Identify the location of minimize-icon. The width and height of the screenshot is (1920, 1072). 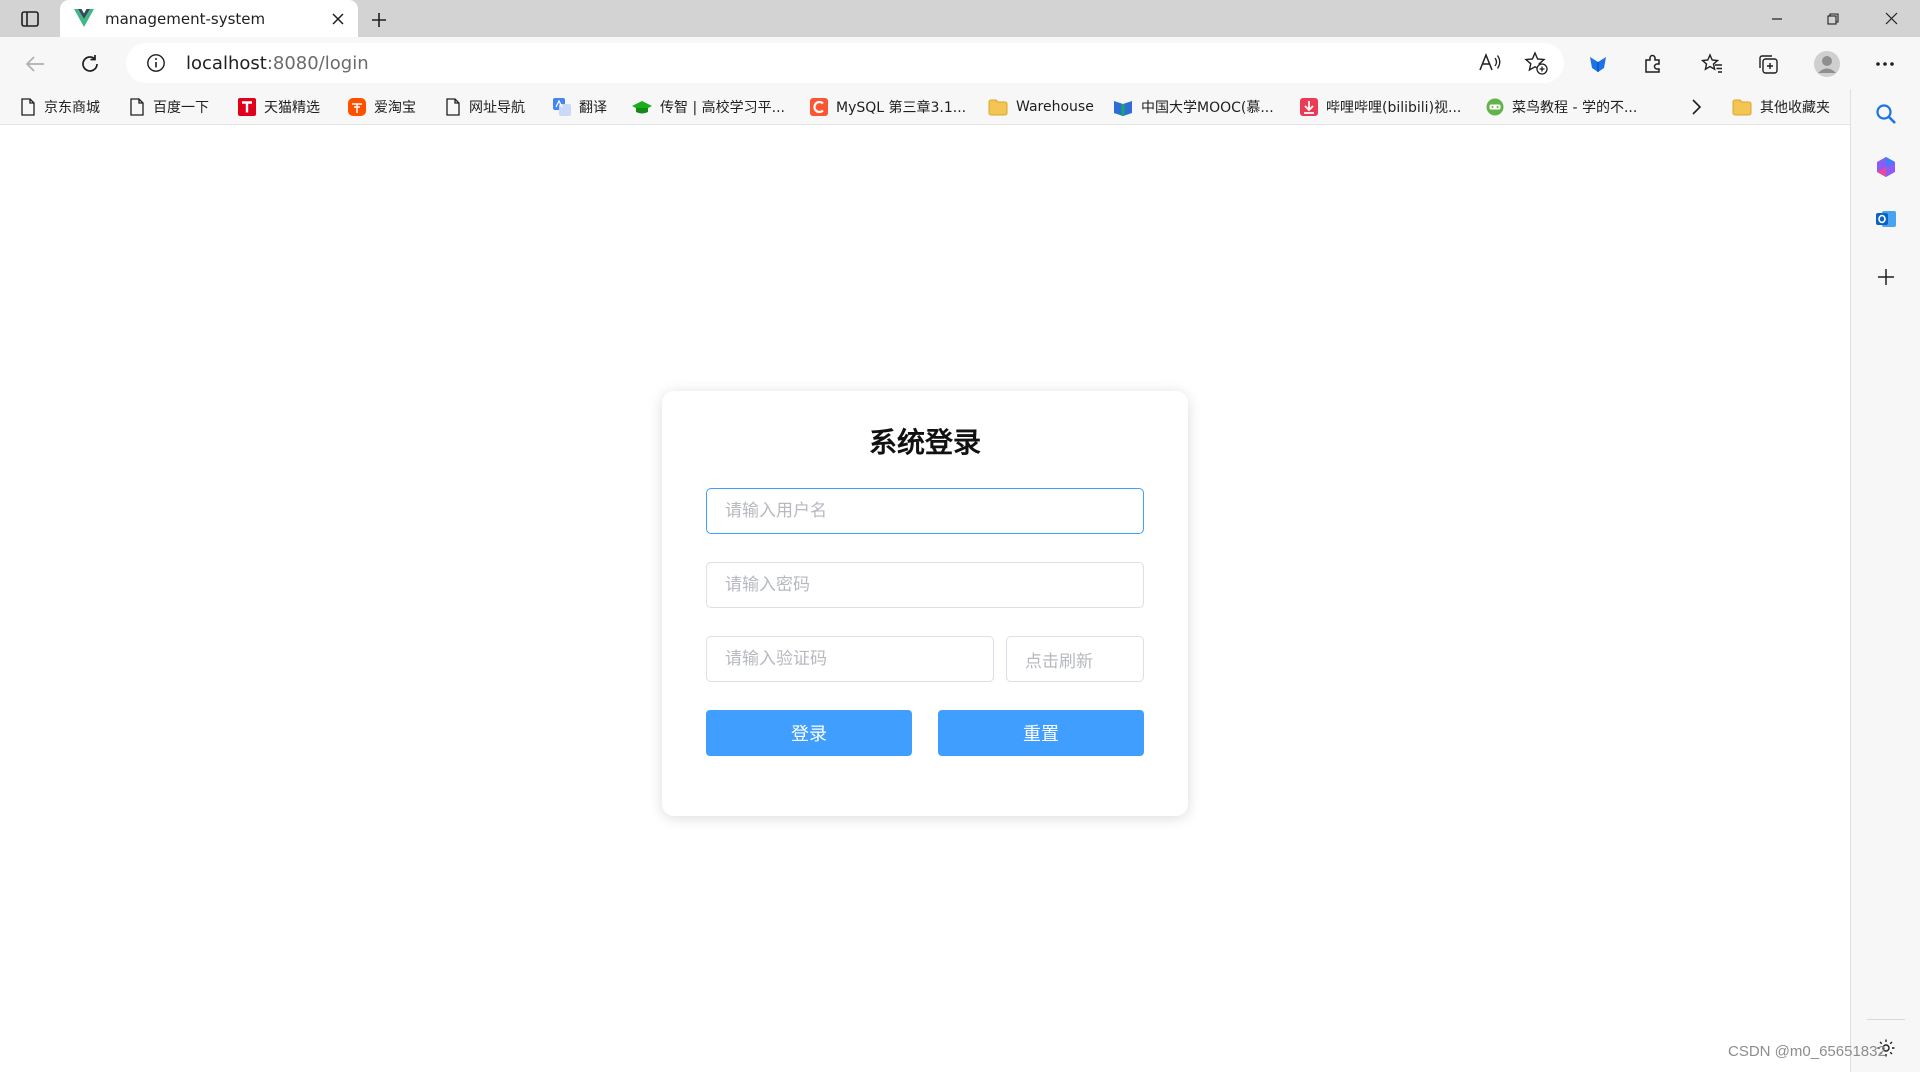
(1777, 18).